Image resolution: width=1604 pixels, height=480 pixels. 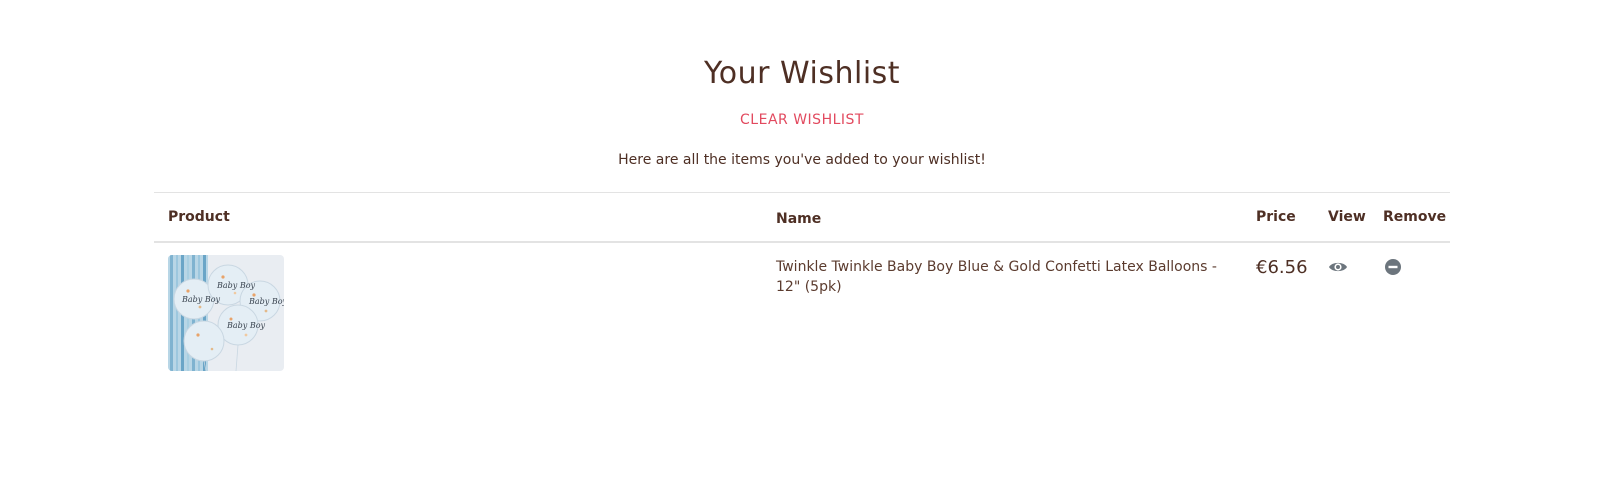 I want to click on clear-wishlist-link: CLEAR WISHLIST, so click(x=802, y=120).